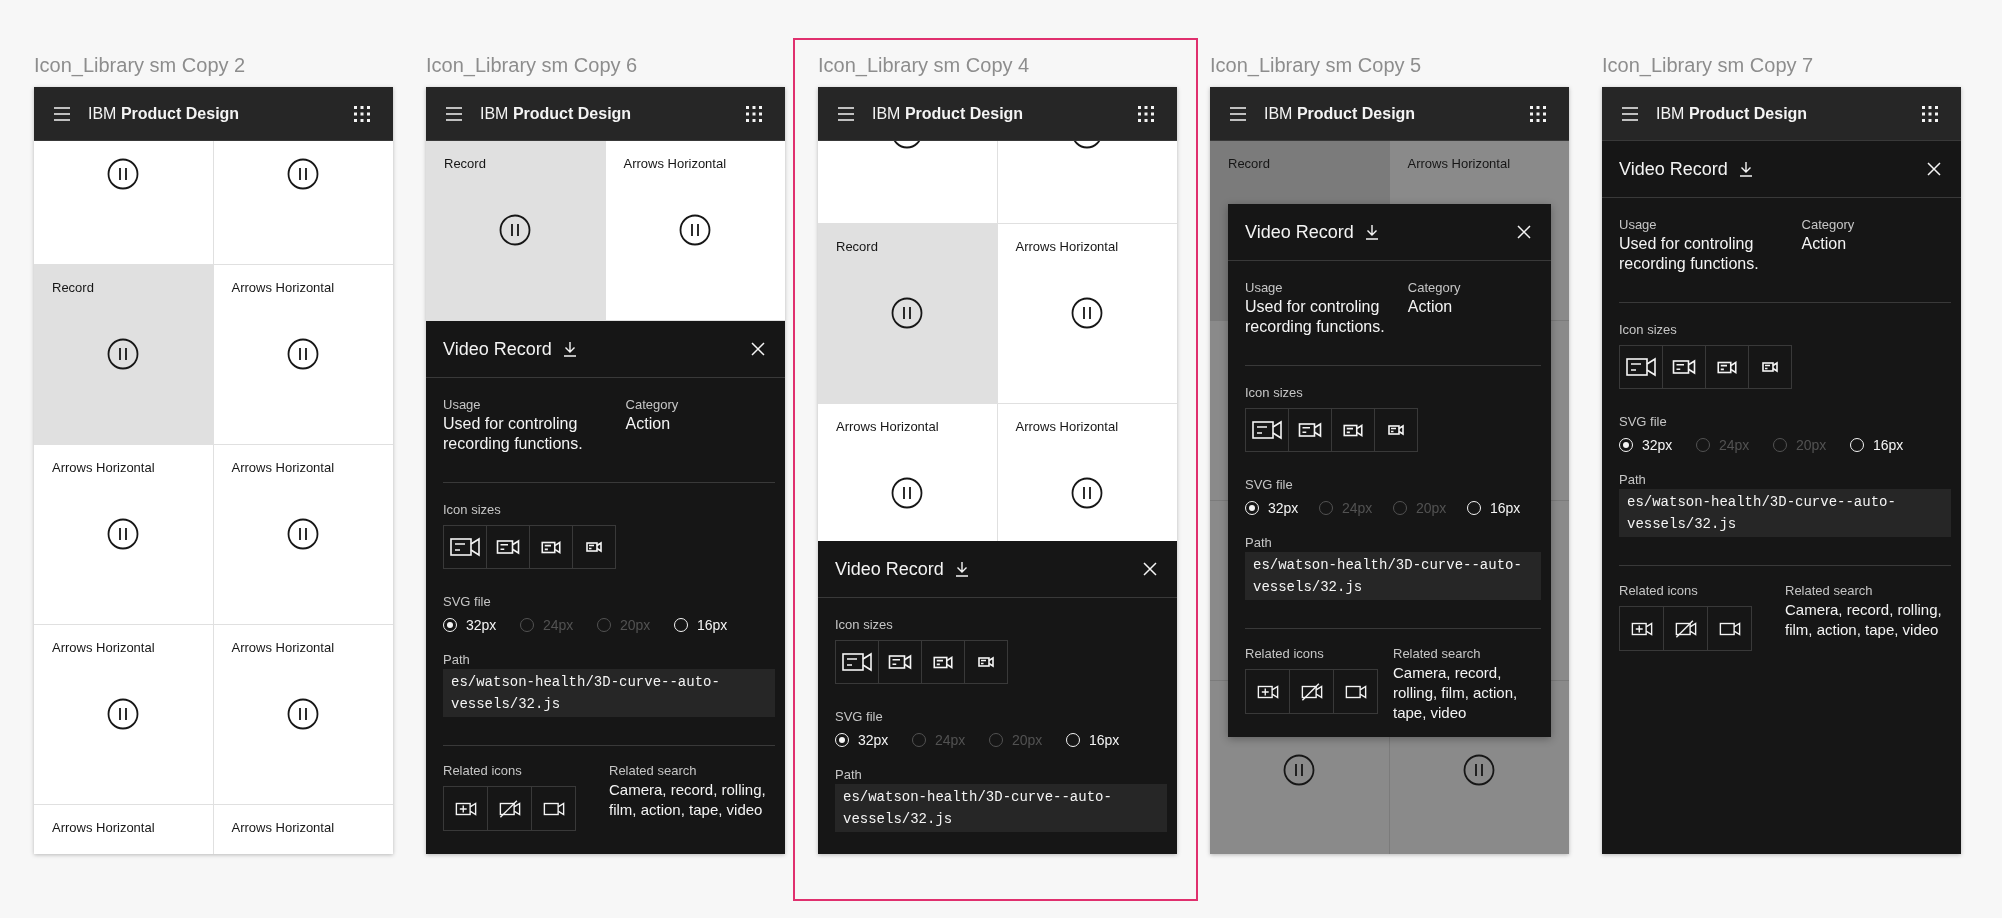 This screenshot has width=2002, height=918. What do you see at coordinates (1393, 576) in the screenshot?
I see `file-path: es/watson-health/3D-curve--auto-vessels/32.js` at bounding box center [1393, 576].